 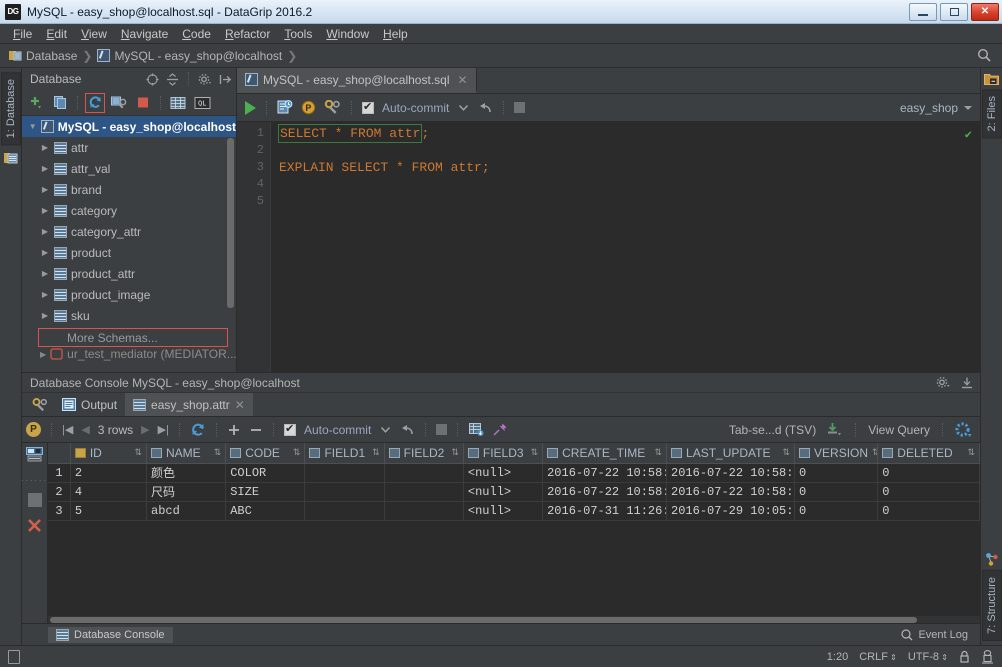 What do you see at coordinates (837, 657) in the screenshot?
I see `caret-position: 1:20` at bounding box center [837, 657].